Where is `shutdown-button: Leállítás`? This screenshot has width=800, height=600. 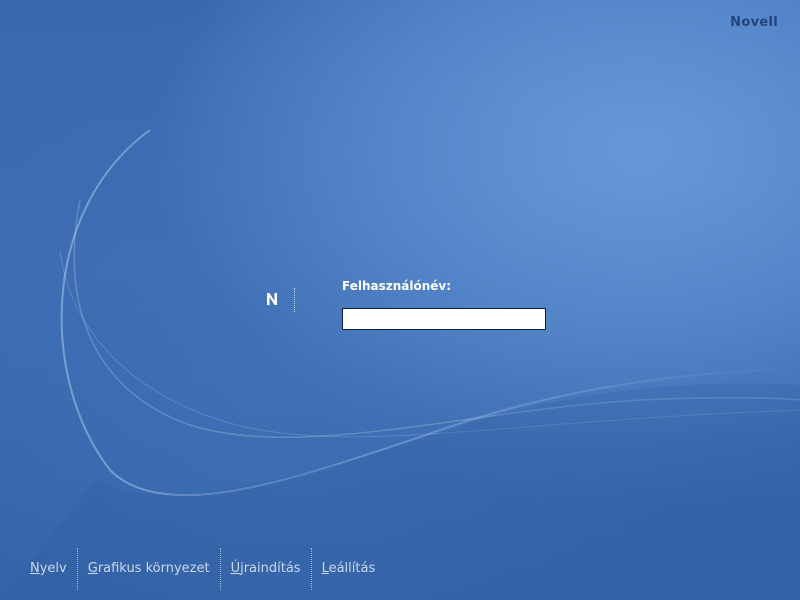 shutdown-button: Leállítás is located at coordinates (349, 569).